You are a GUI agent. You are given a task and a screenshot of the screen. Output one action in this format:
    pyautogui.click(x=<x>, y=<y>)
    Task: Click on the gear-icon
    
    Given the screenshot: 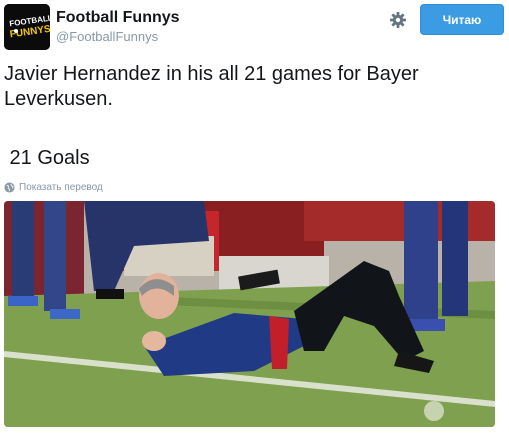 What is the action you would take?
    pyautogui.click(x=398, y=20)
    